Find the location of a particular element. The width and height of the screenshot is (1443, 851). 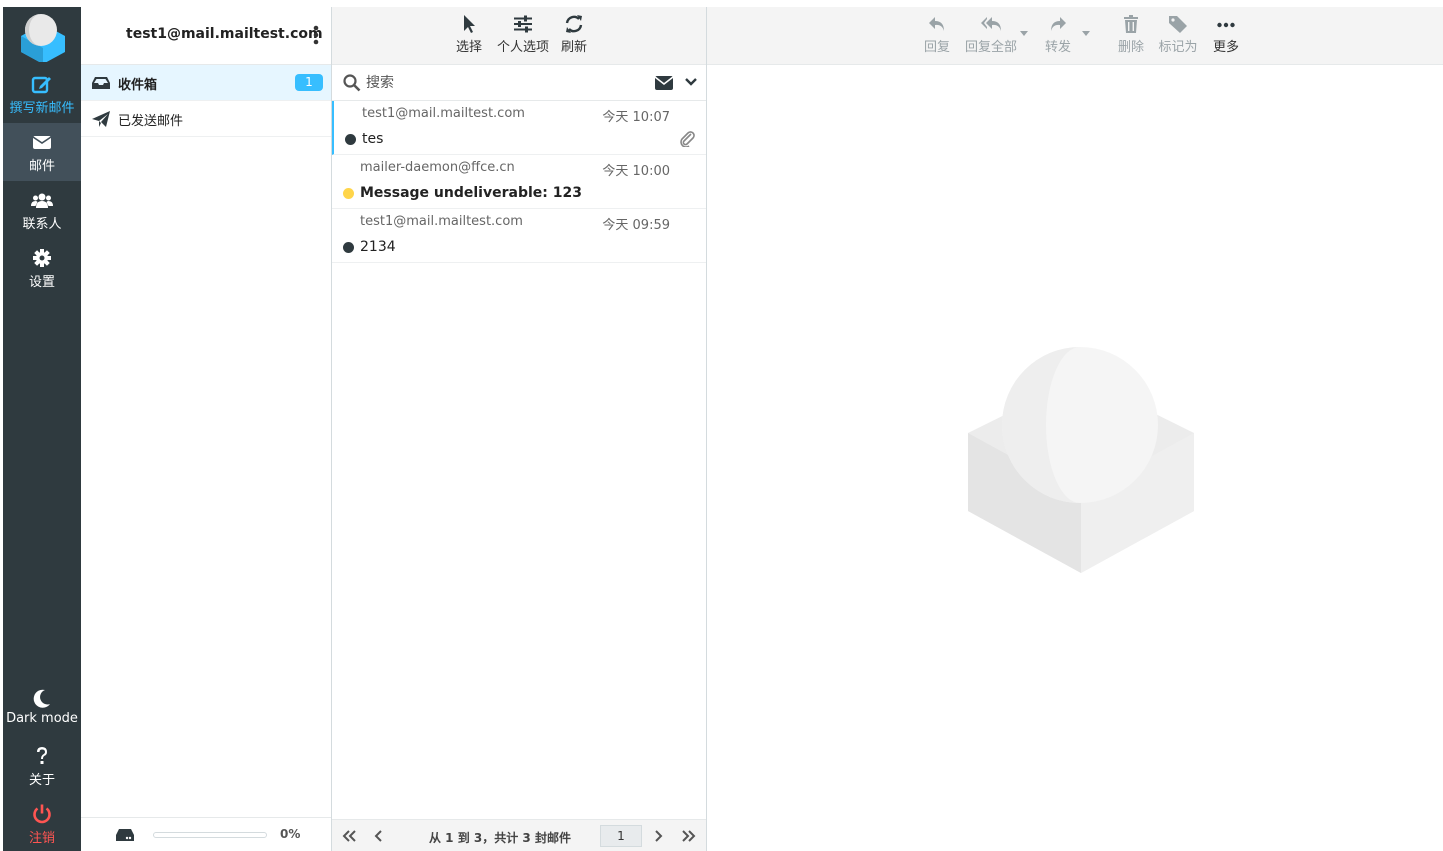

message-from: mailer-daemon@ffce.cn is located at coordinates (437, 167).